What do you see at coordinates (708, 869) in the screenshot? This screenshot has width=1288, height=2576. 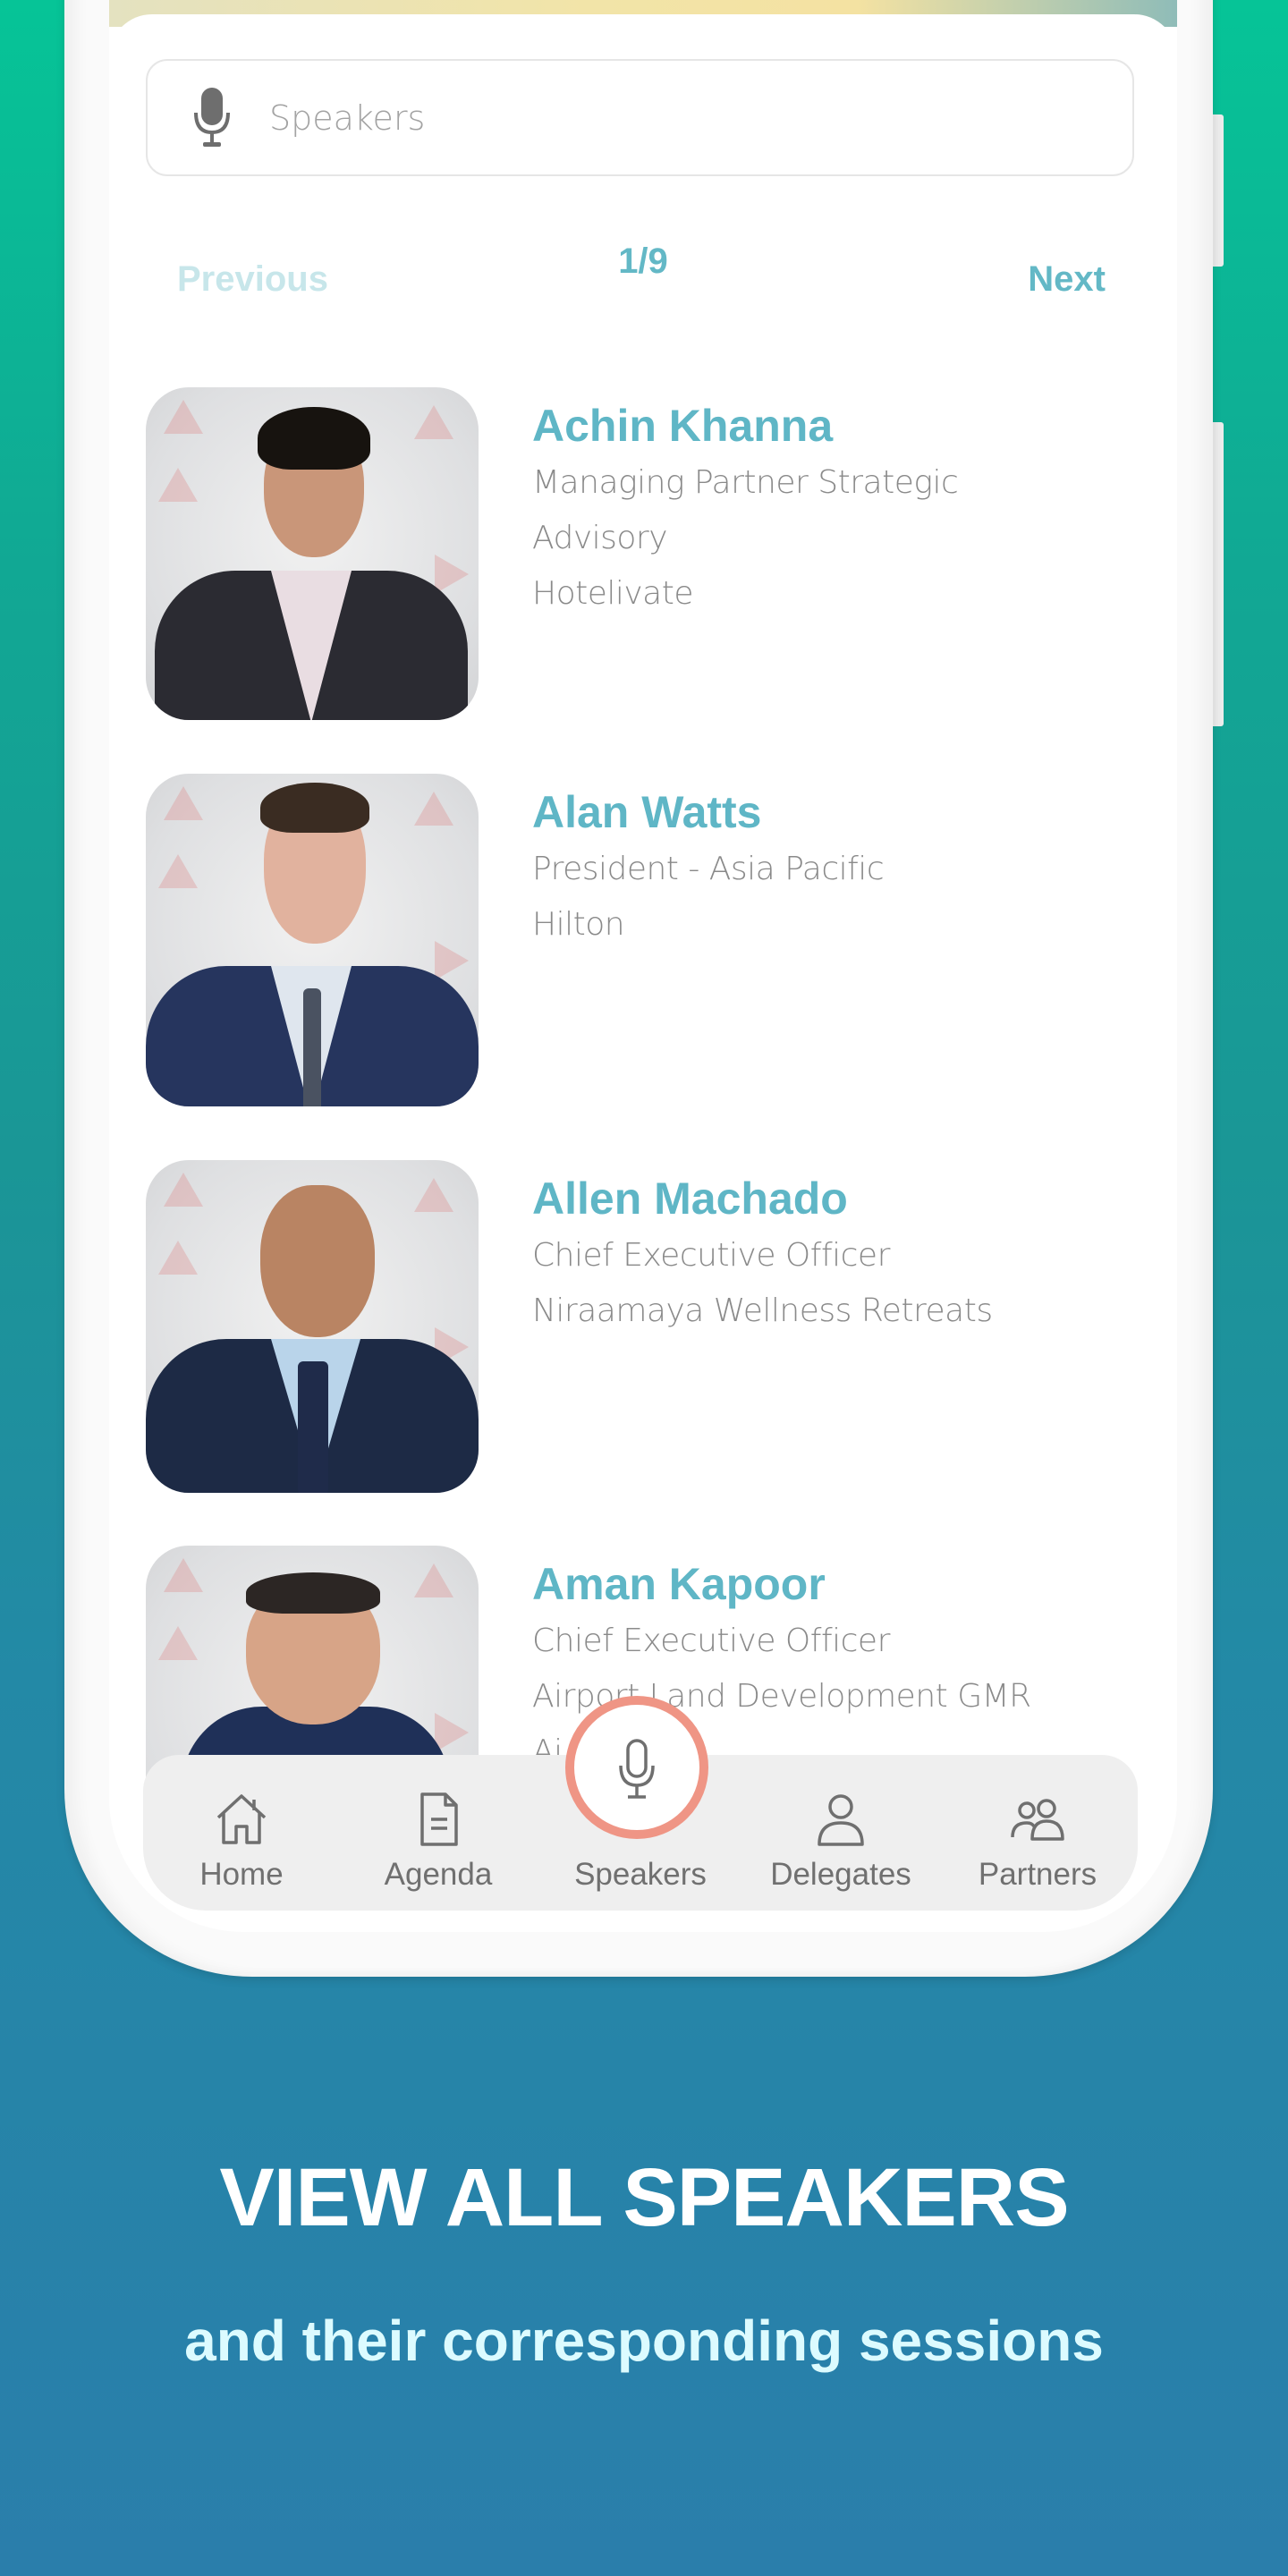 I see `speaker-detail: President - Asia Pacific` at bounding box center [708, 869].